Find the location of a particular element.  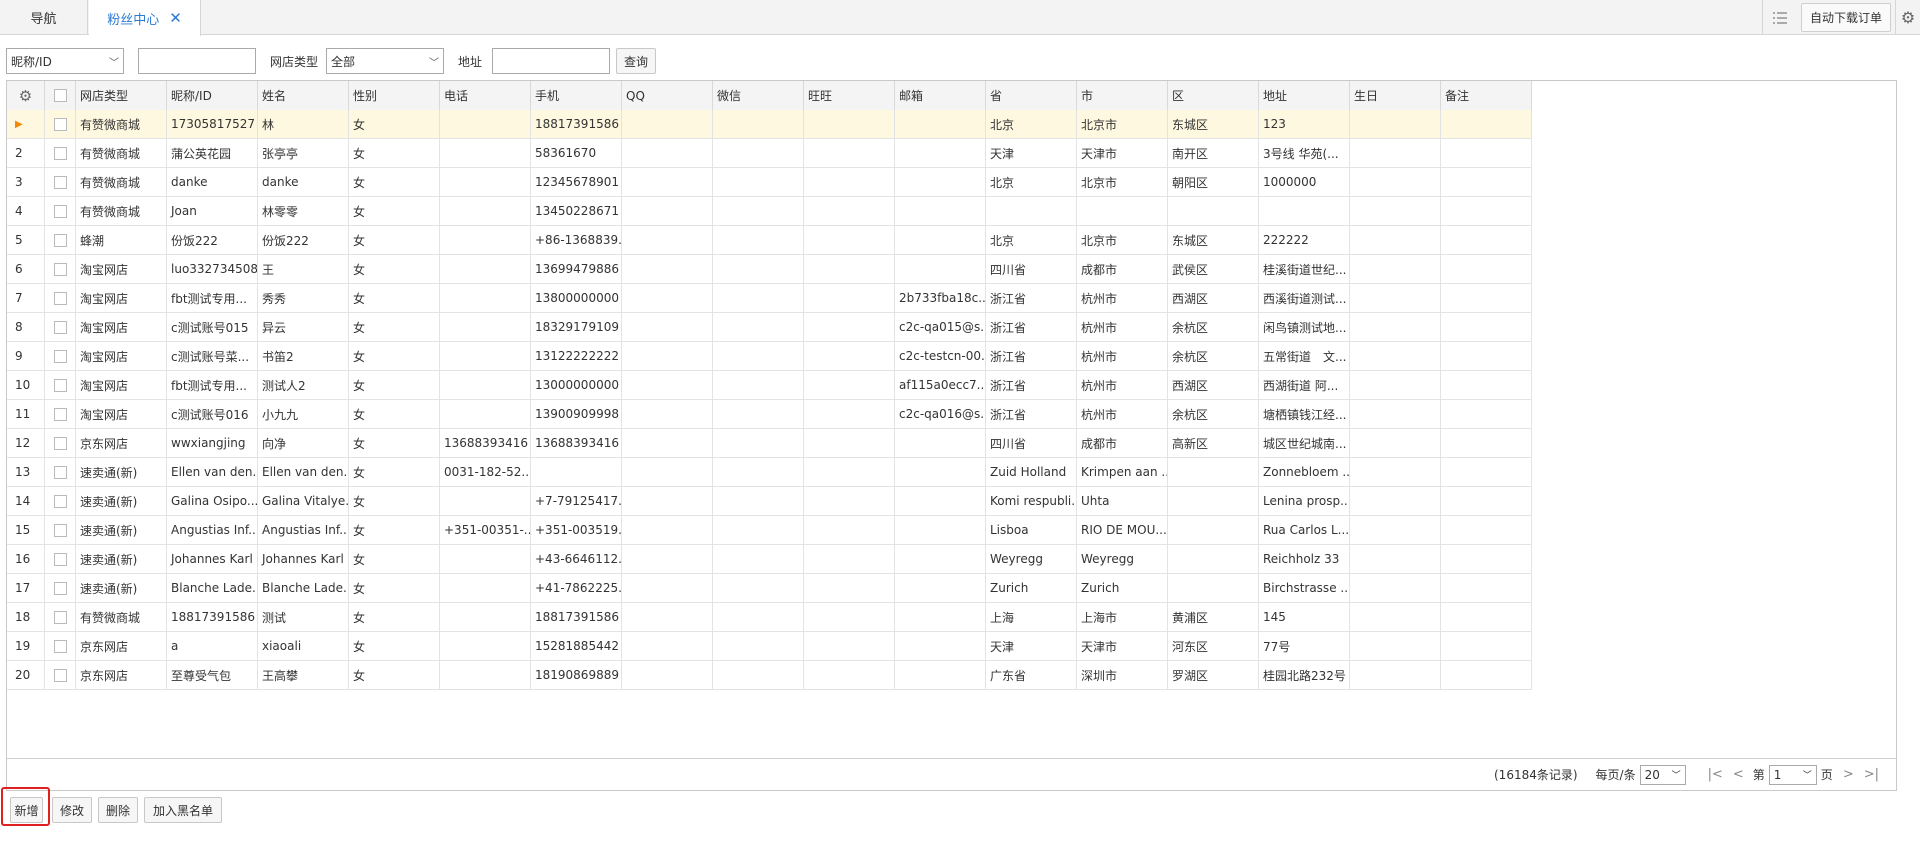

table-cell: Zurich is located at coordinates (1031, 588).